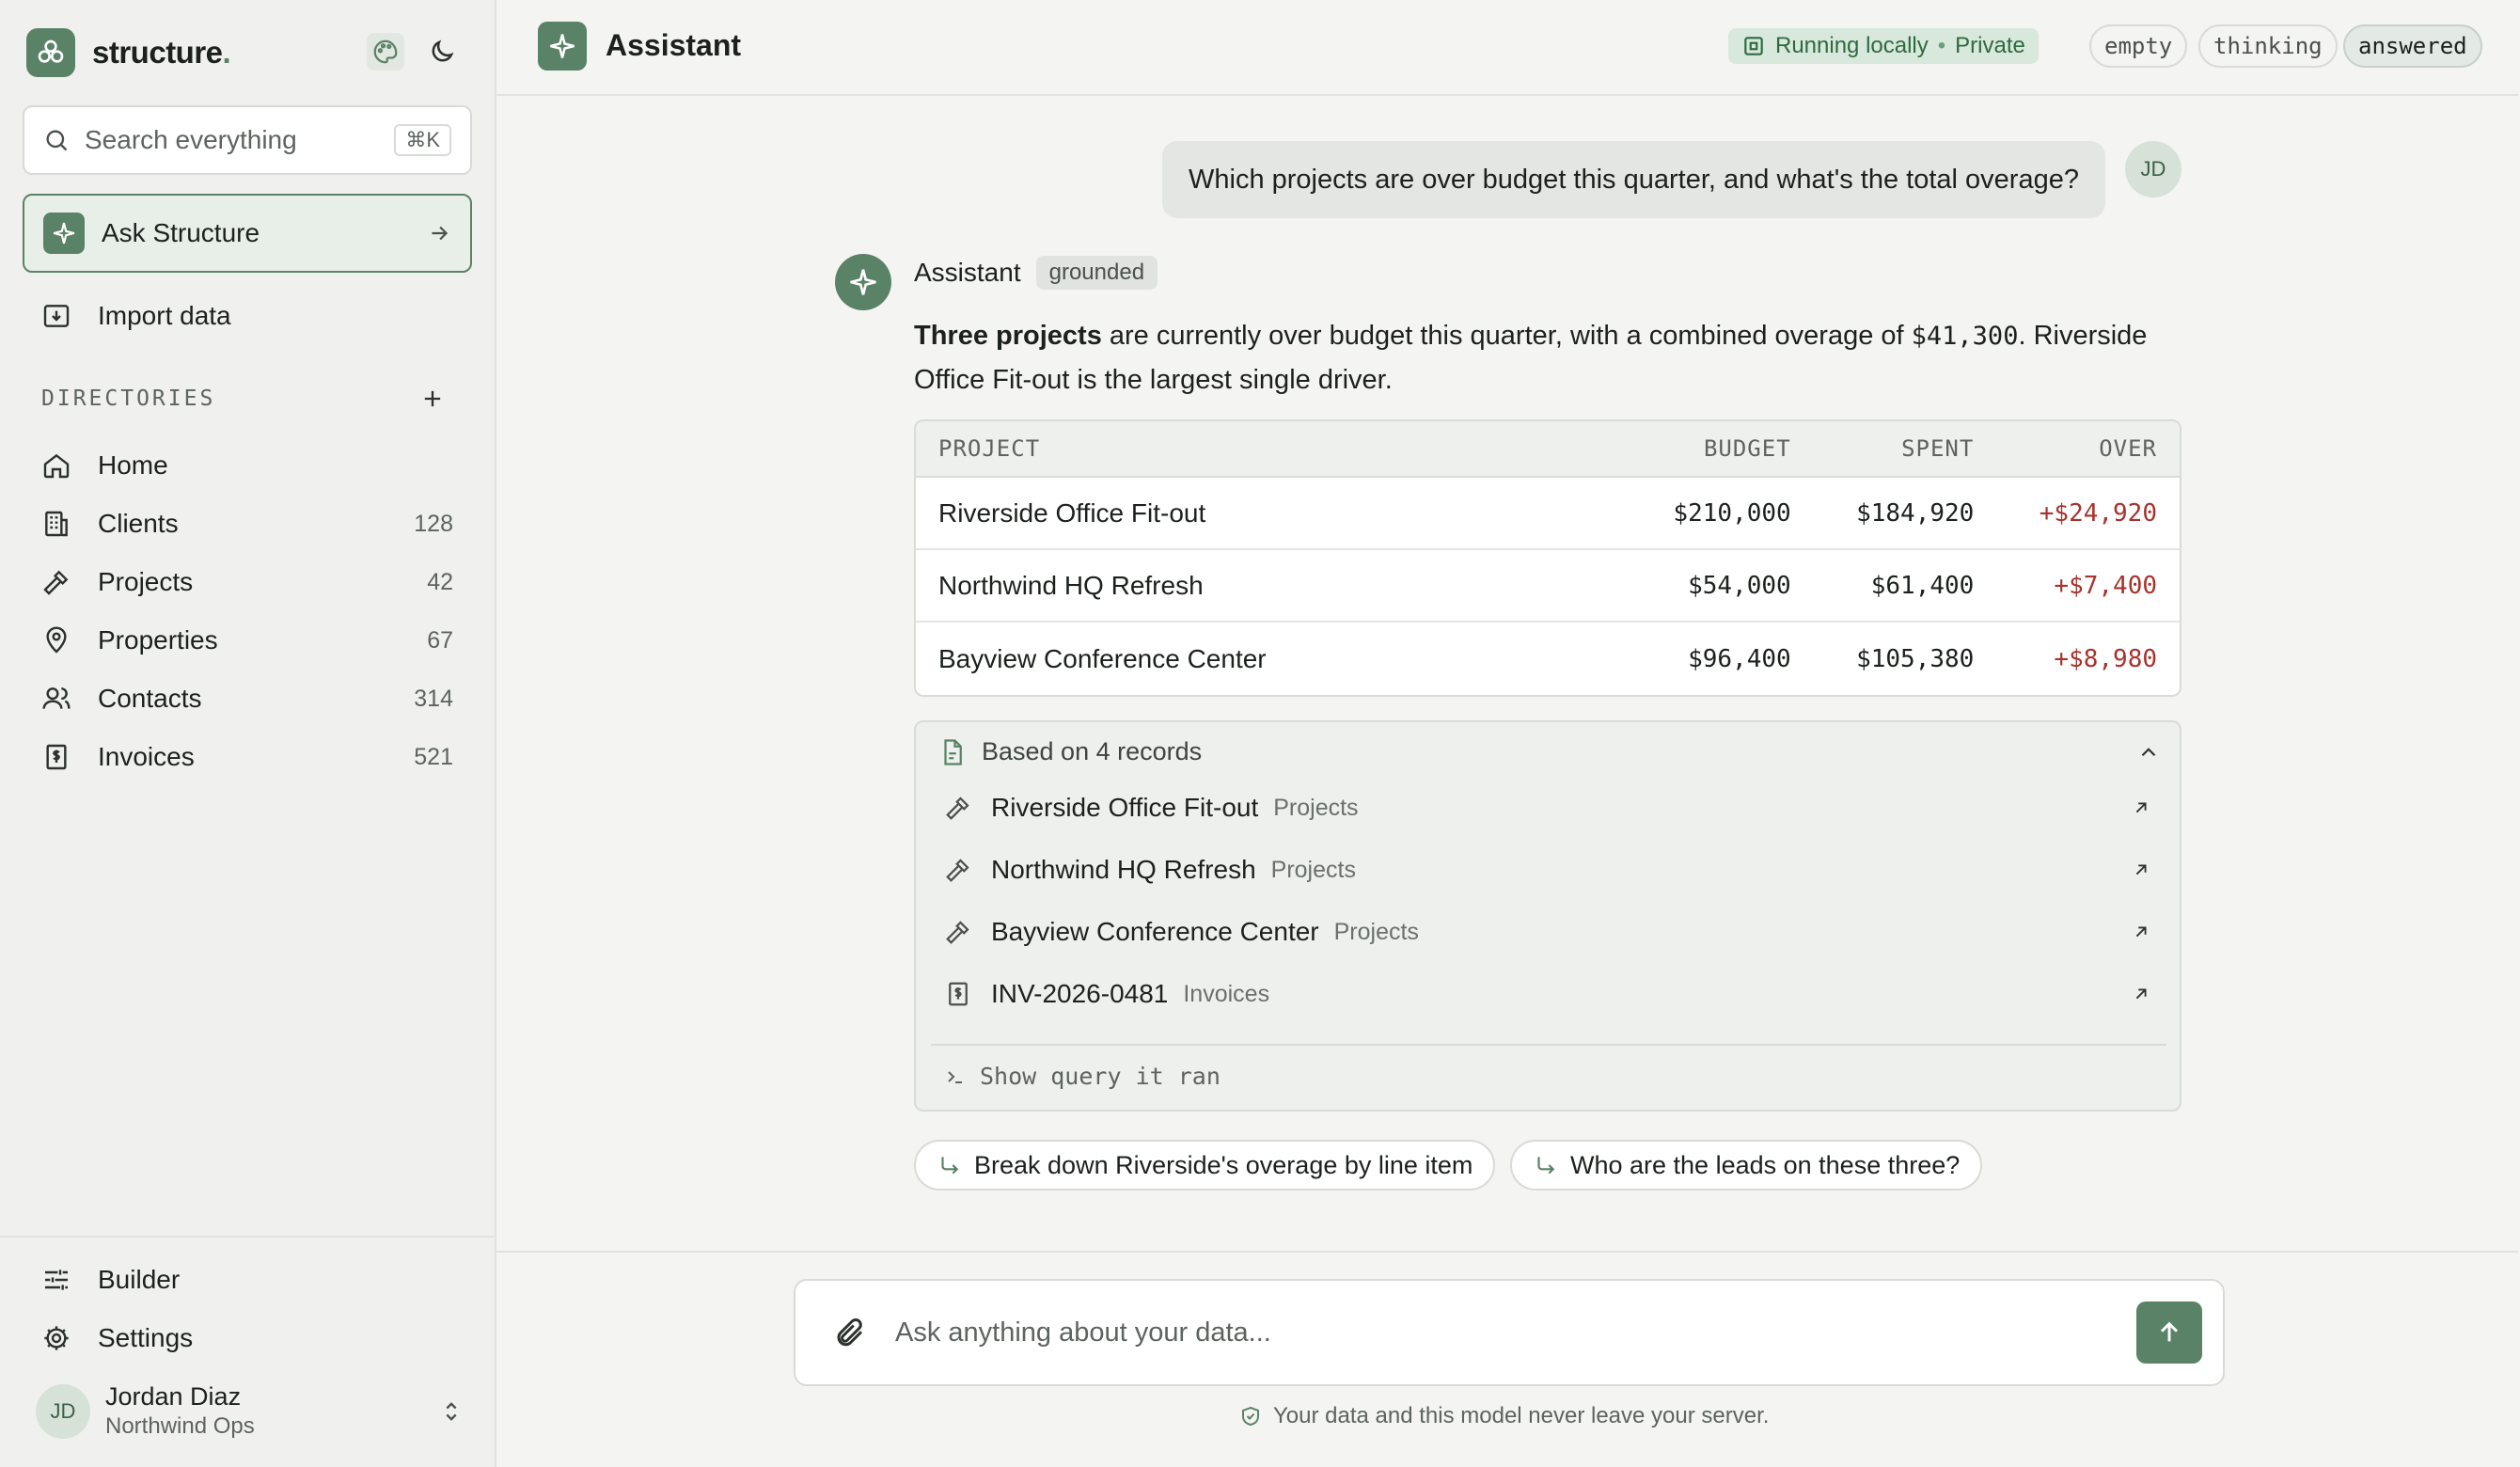 The width and height of the screenshot is (2520, 1467). Describe the element at coordinates (1753, 46) in the screenshot. I see `server-icon` at that location.